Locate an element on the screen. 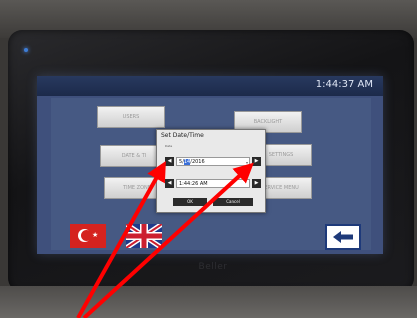 Image resolution: width=417 pixels, height=318 pixels. annotation-arrow-left is located at coordinates (121, 239).